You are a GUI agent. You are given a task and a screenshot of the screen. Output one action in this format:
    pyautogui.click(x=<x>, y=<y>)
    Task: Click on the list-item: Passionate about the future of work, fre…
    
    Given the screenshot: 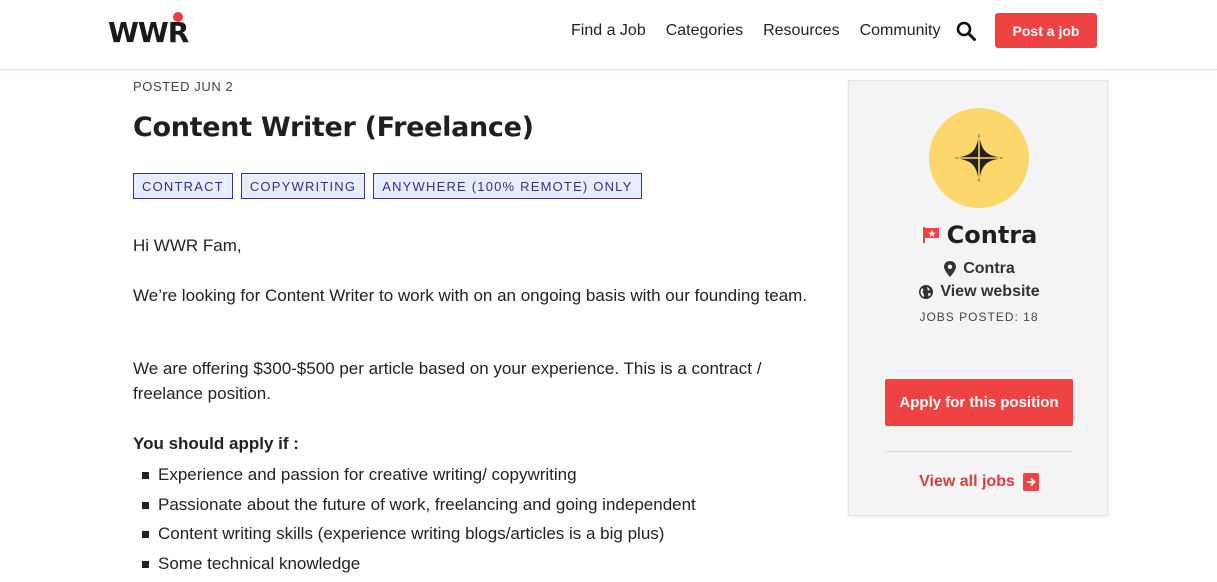 What is the action you would take?
    pyautogui.click(x=418, y=505)
    